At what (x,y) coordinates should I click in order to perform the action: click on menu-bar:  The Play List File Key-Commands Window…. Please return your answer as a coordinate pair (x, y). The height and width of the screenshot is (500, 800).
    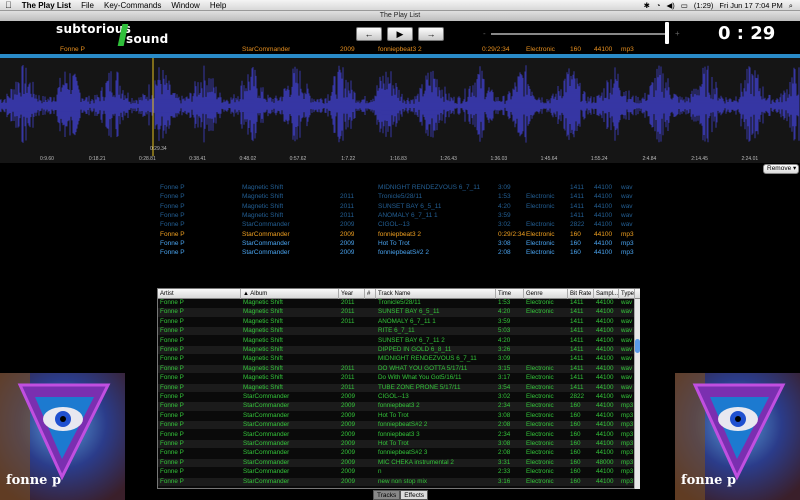
    Looking at the image, I should click on (400, 5).